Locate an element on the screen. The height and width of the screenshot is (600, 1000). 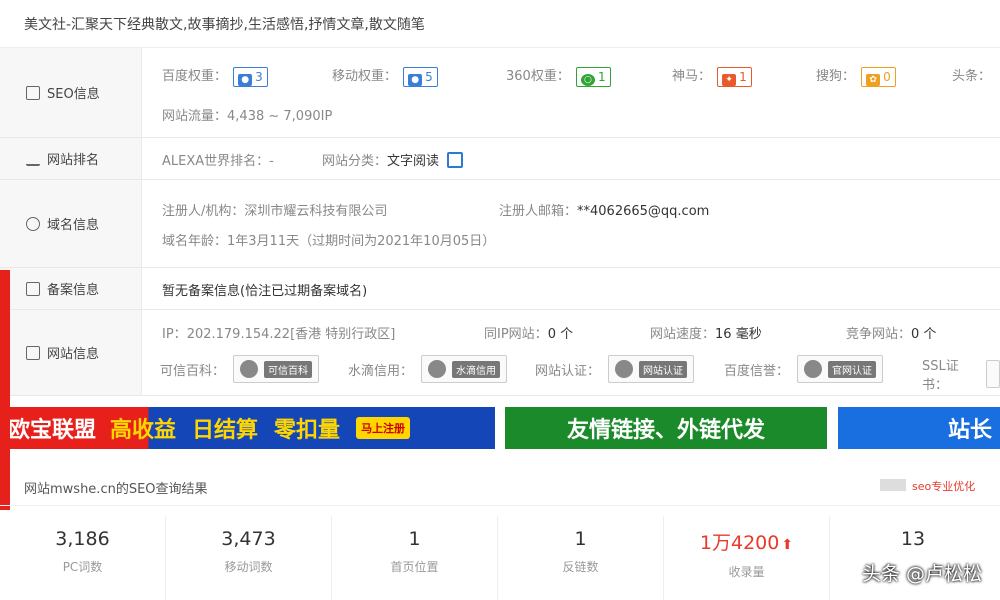
baidu-weight-badge: ● 3 is located at coordinates (250, 76).